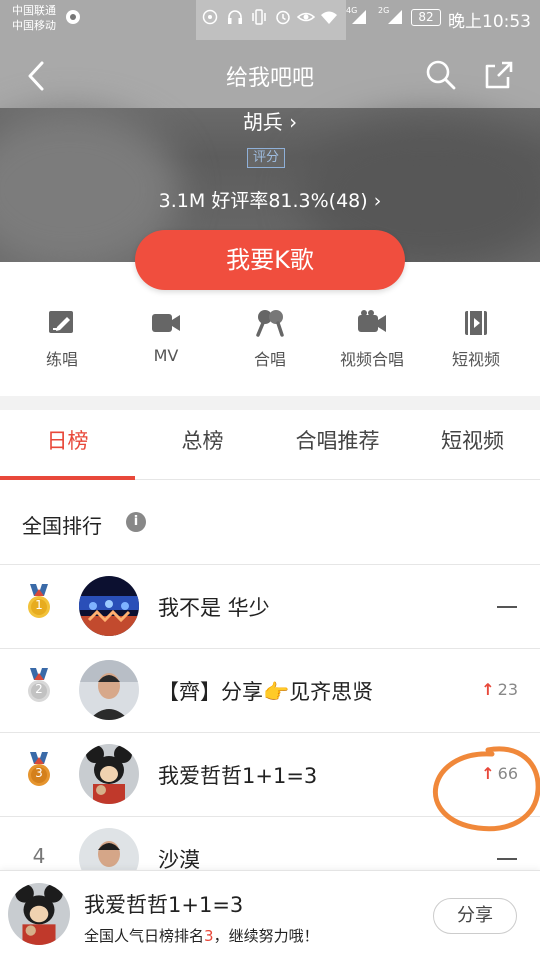 This screenshot has height=960, width=540. Describe the element at coordinates (144, 936) in the screenshot. I see `rank-message-prefix: 全国人气日榜排名` at that location.